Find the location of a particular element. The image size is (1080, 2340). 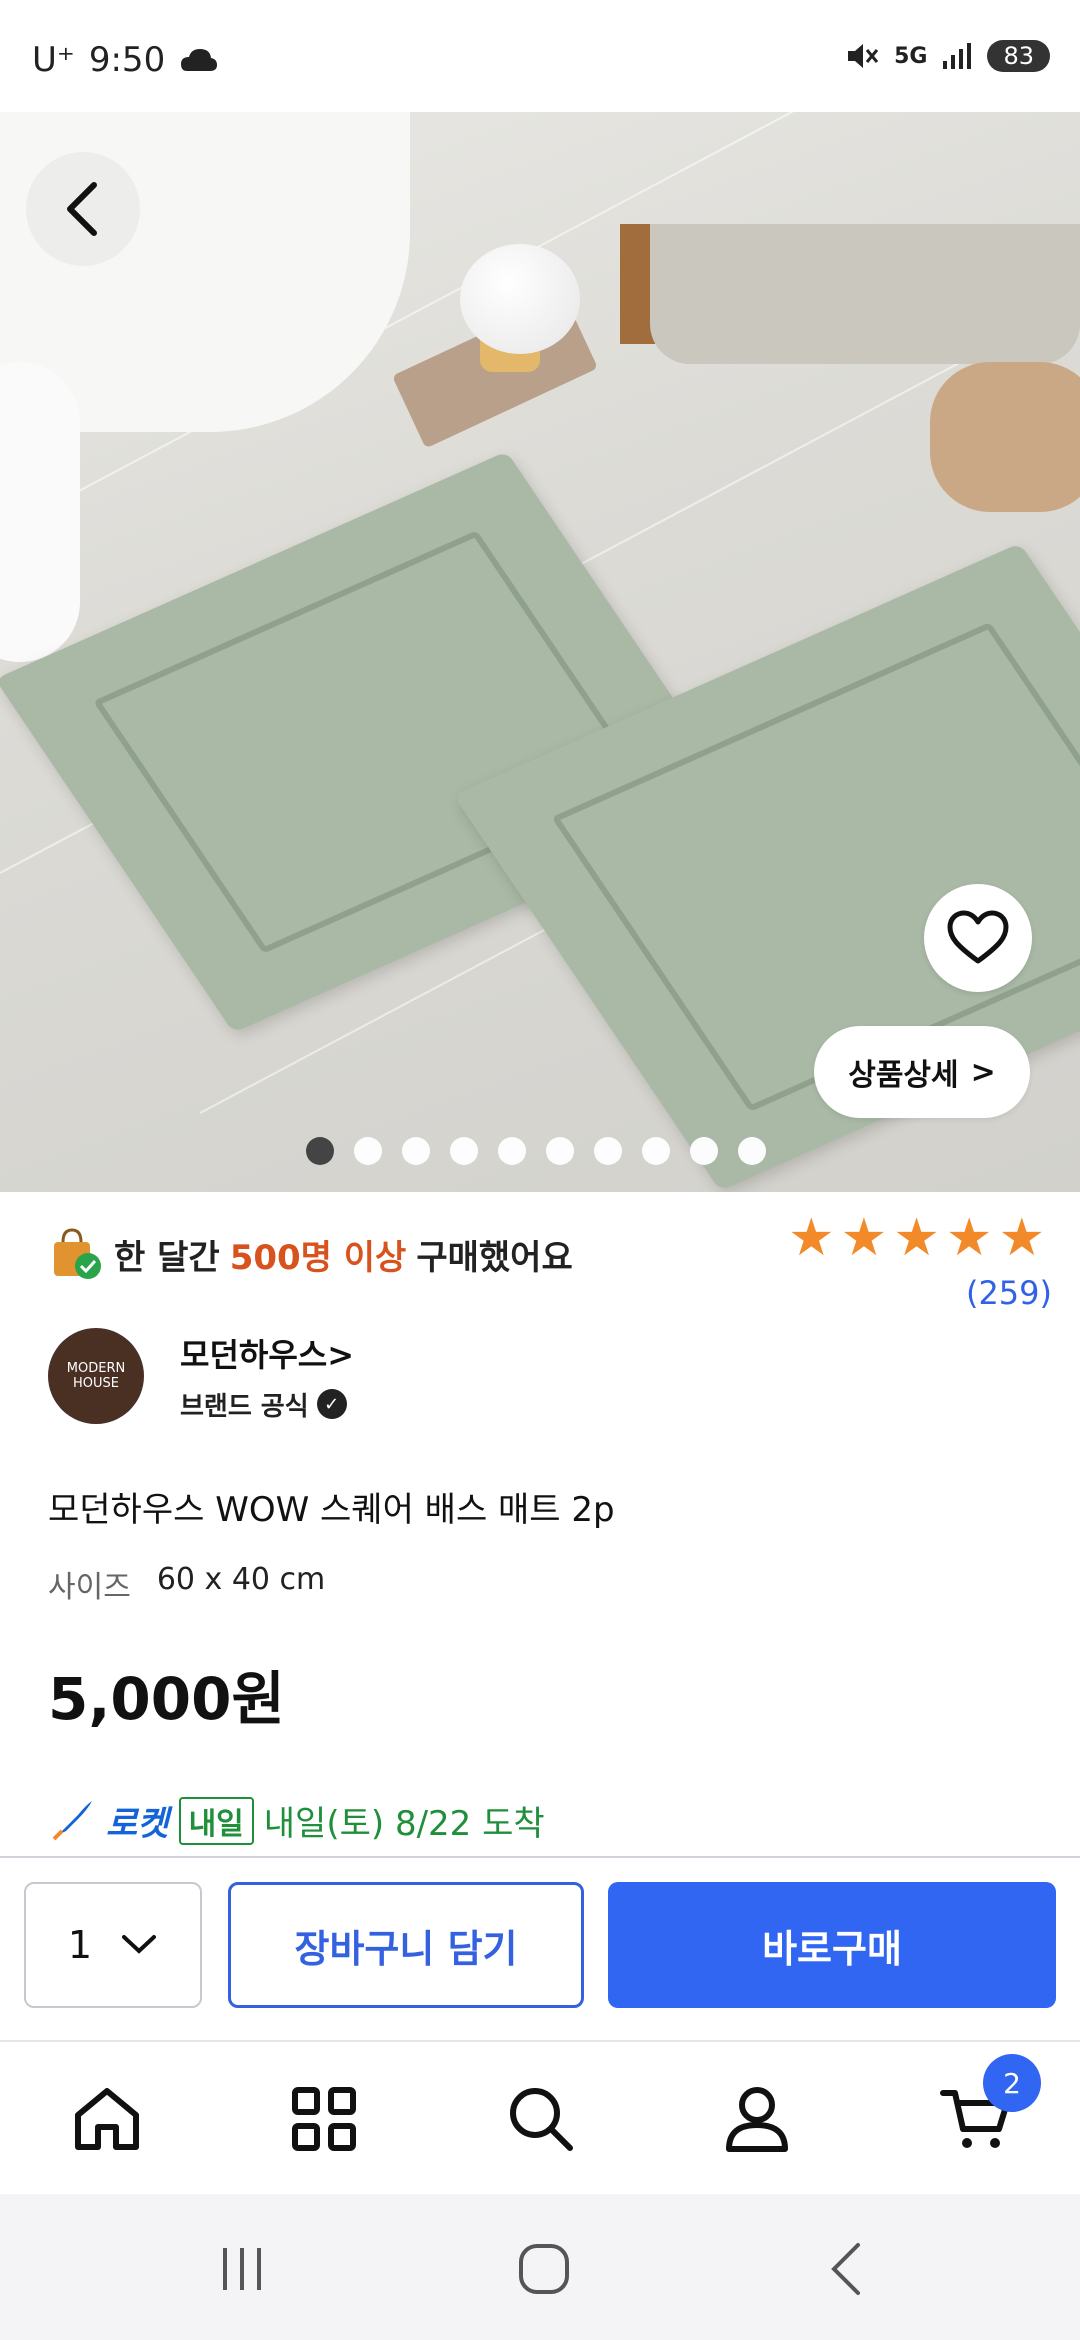

bottom-tab-bar is located at coordinates (540, 2118).